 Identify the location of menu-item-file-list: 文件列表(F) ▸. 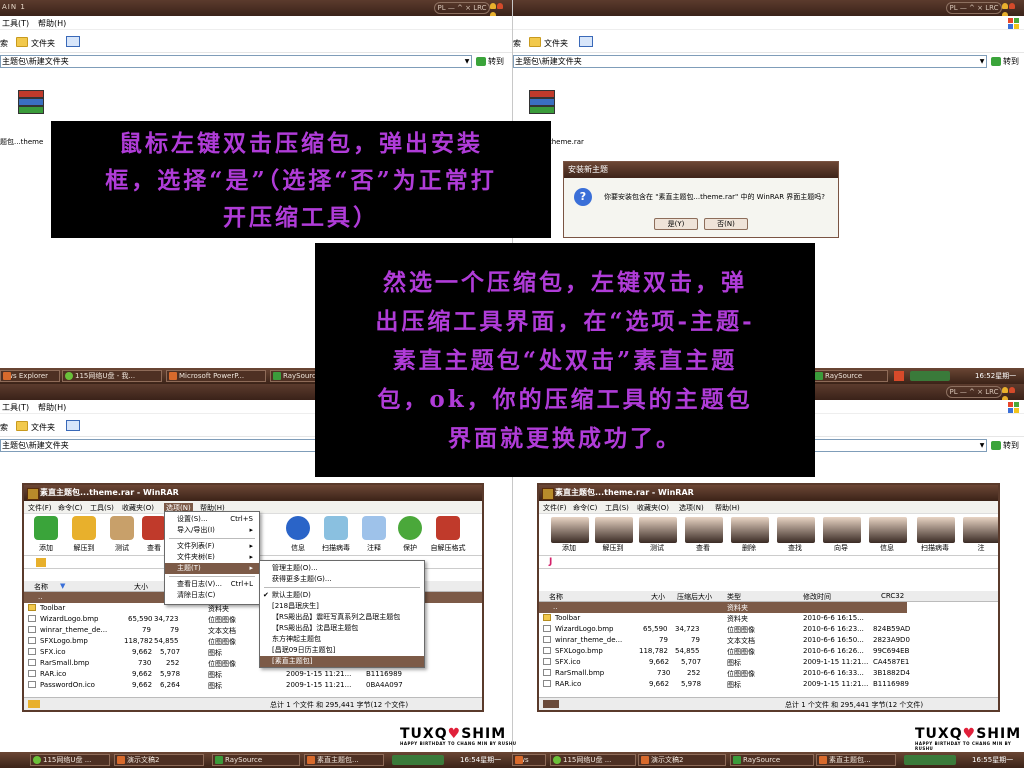
(212, 546).